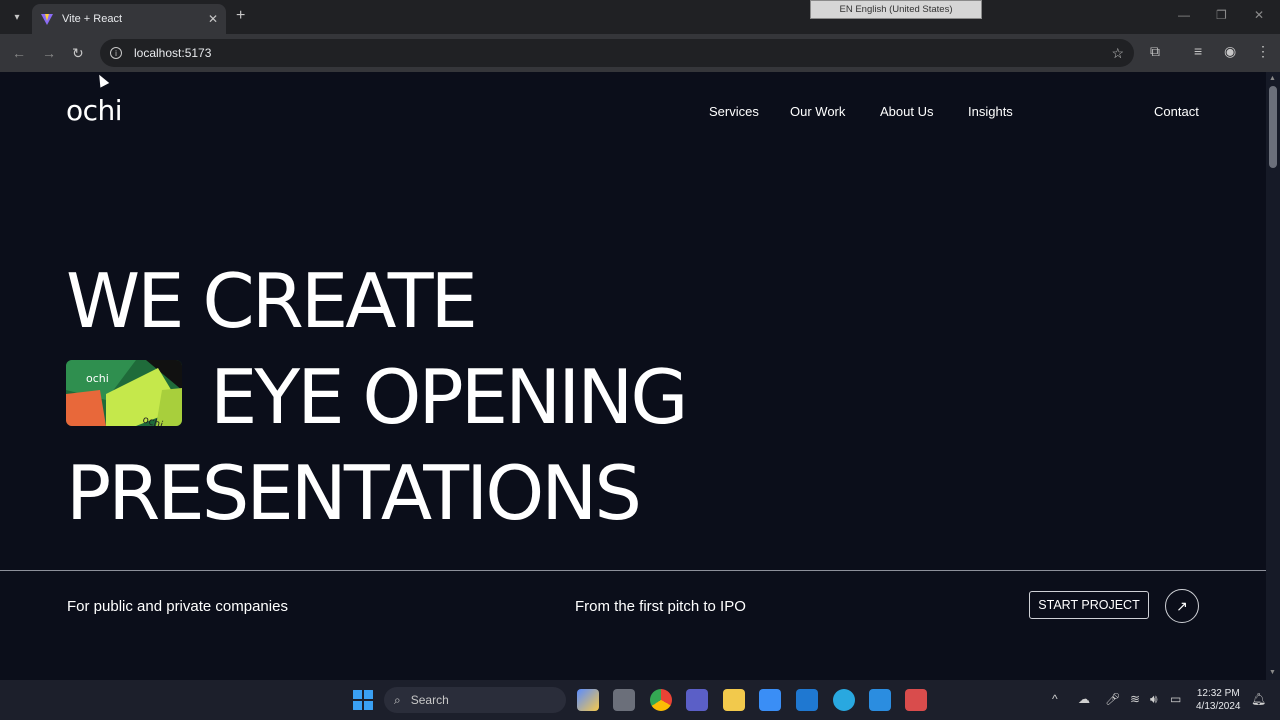  What do you see at coordinates (475, 700) in the screenshot?
I see `taskbar-search: ⌕ Search` at bounding box center [475, 700].